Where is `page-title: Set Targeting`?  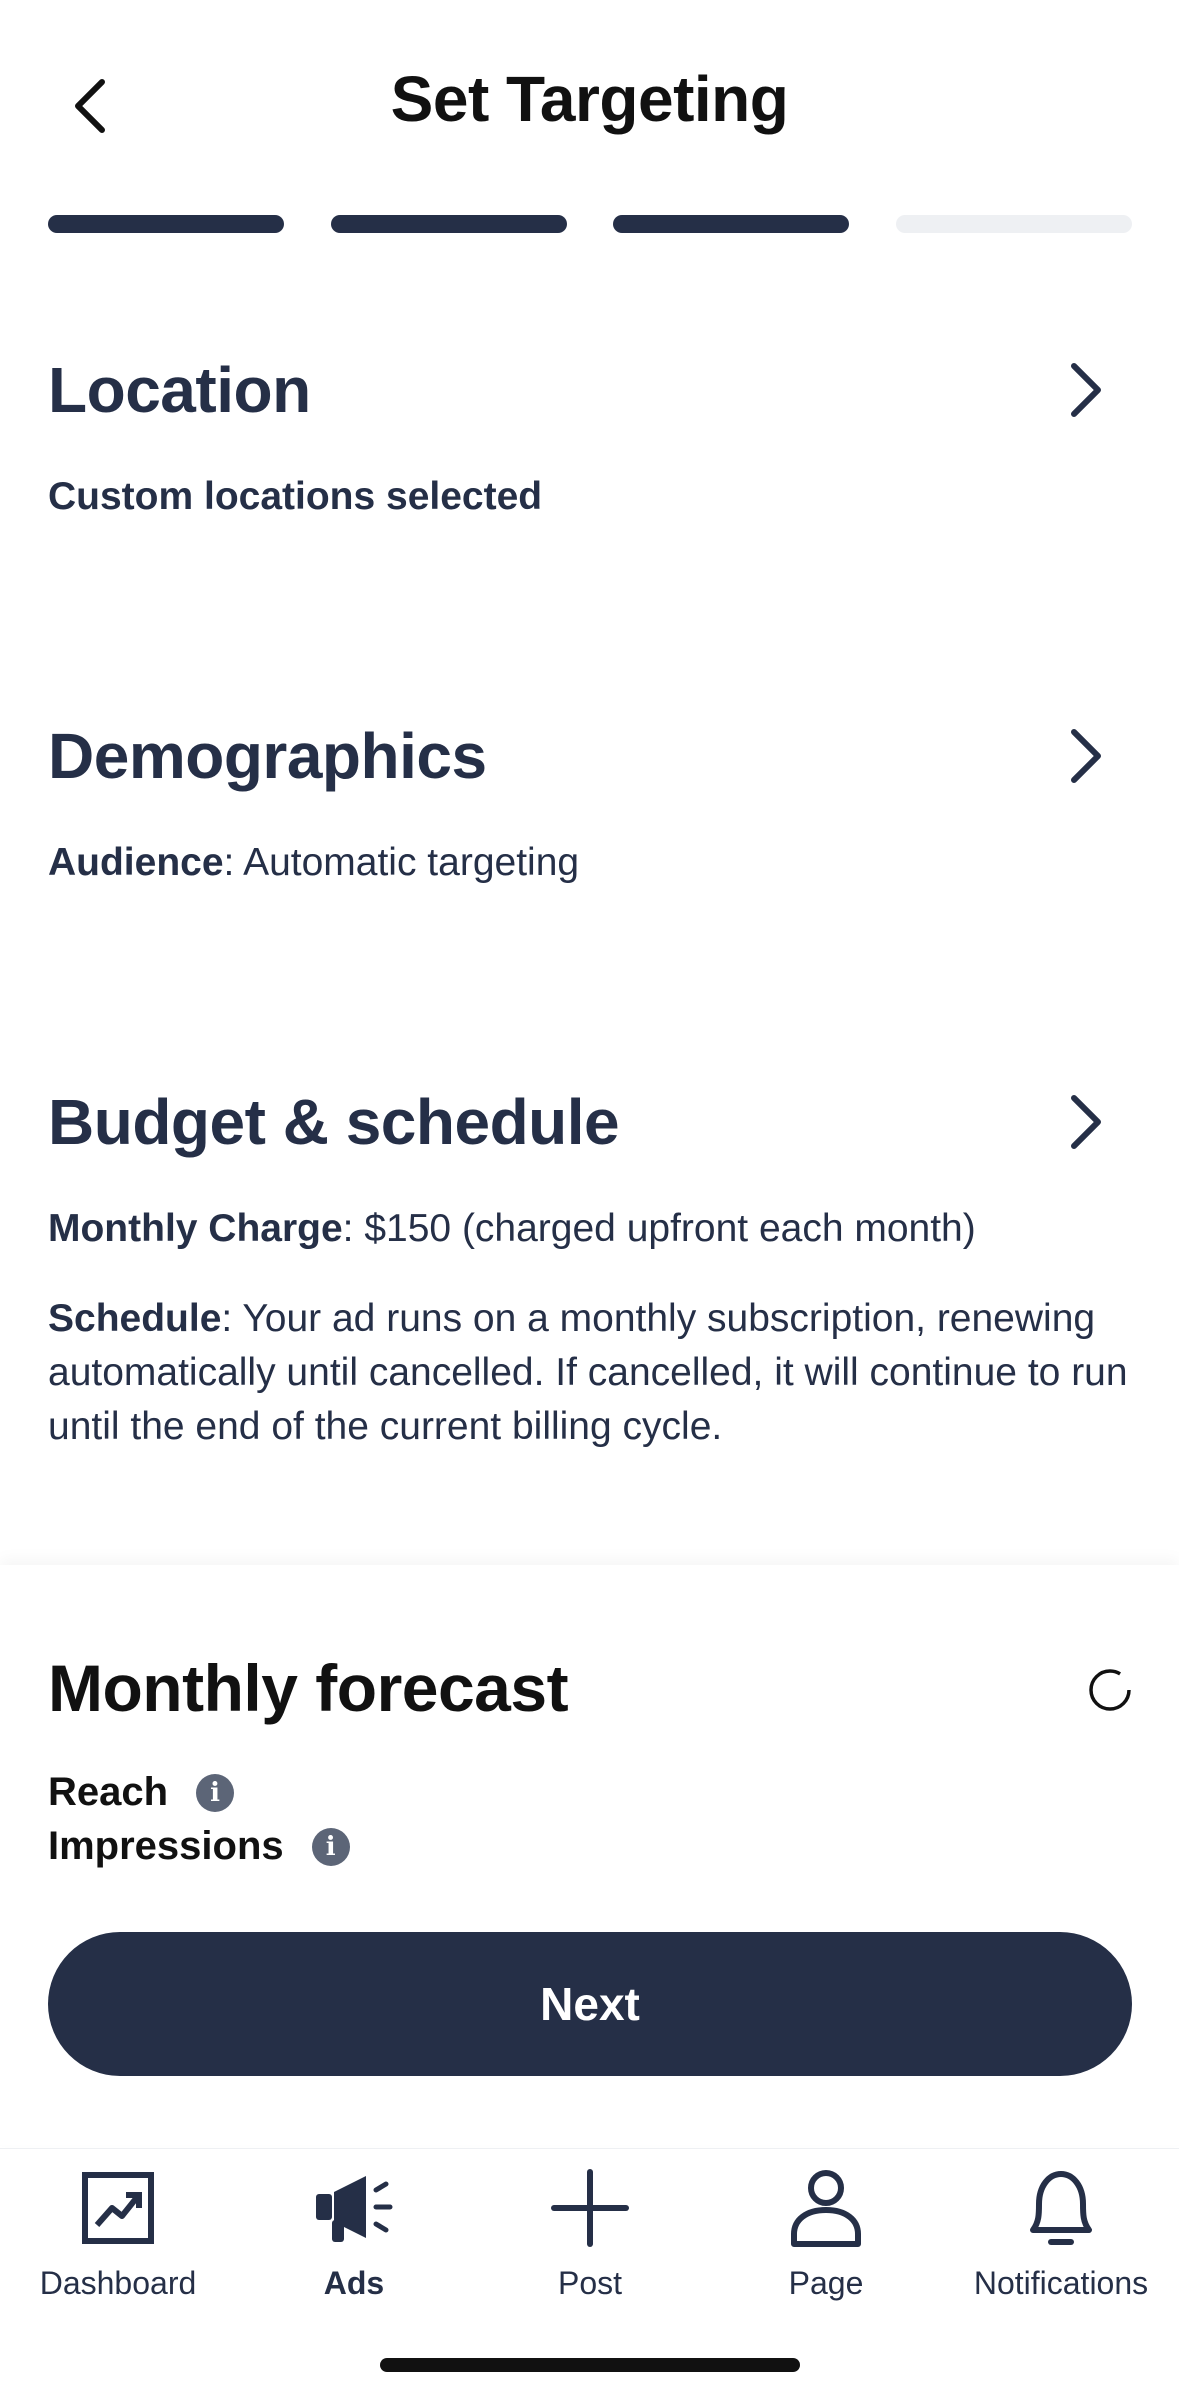
page-title: Set Targeting is located at coordinates (589, 99).